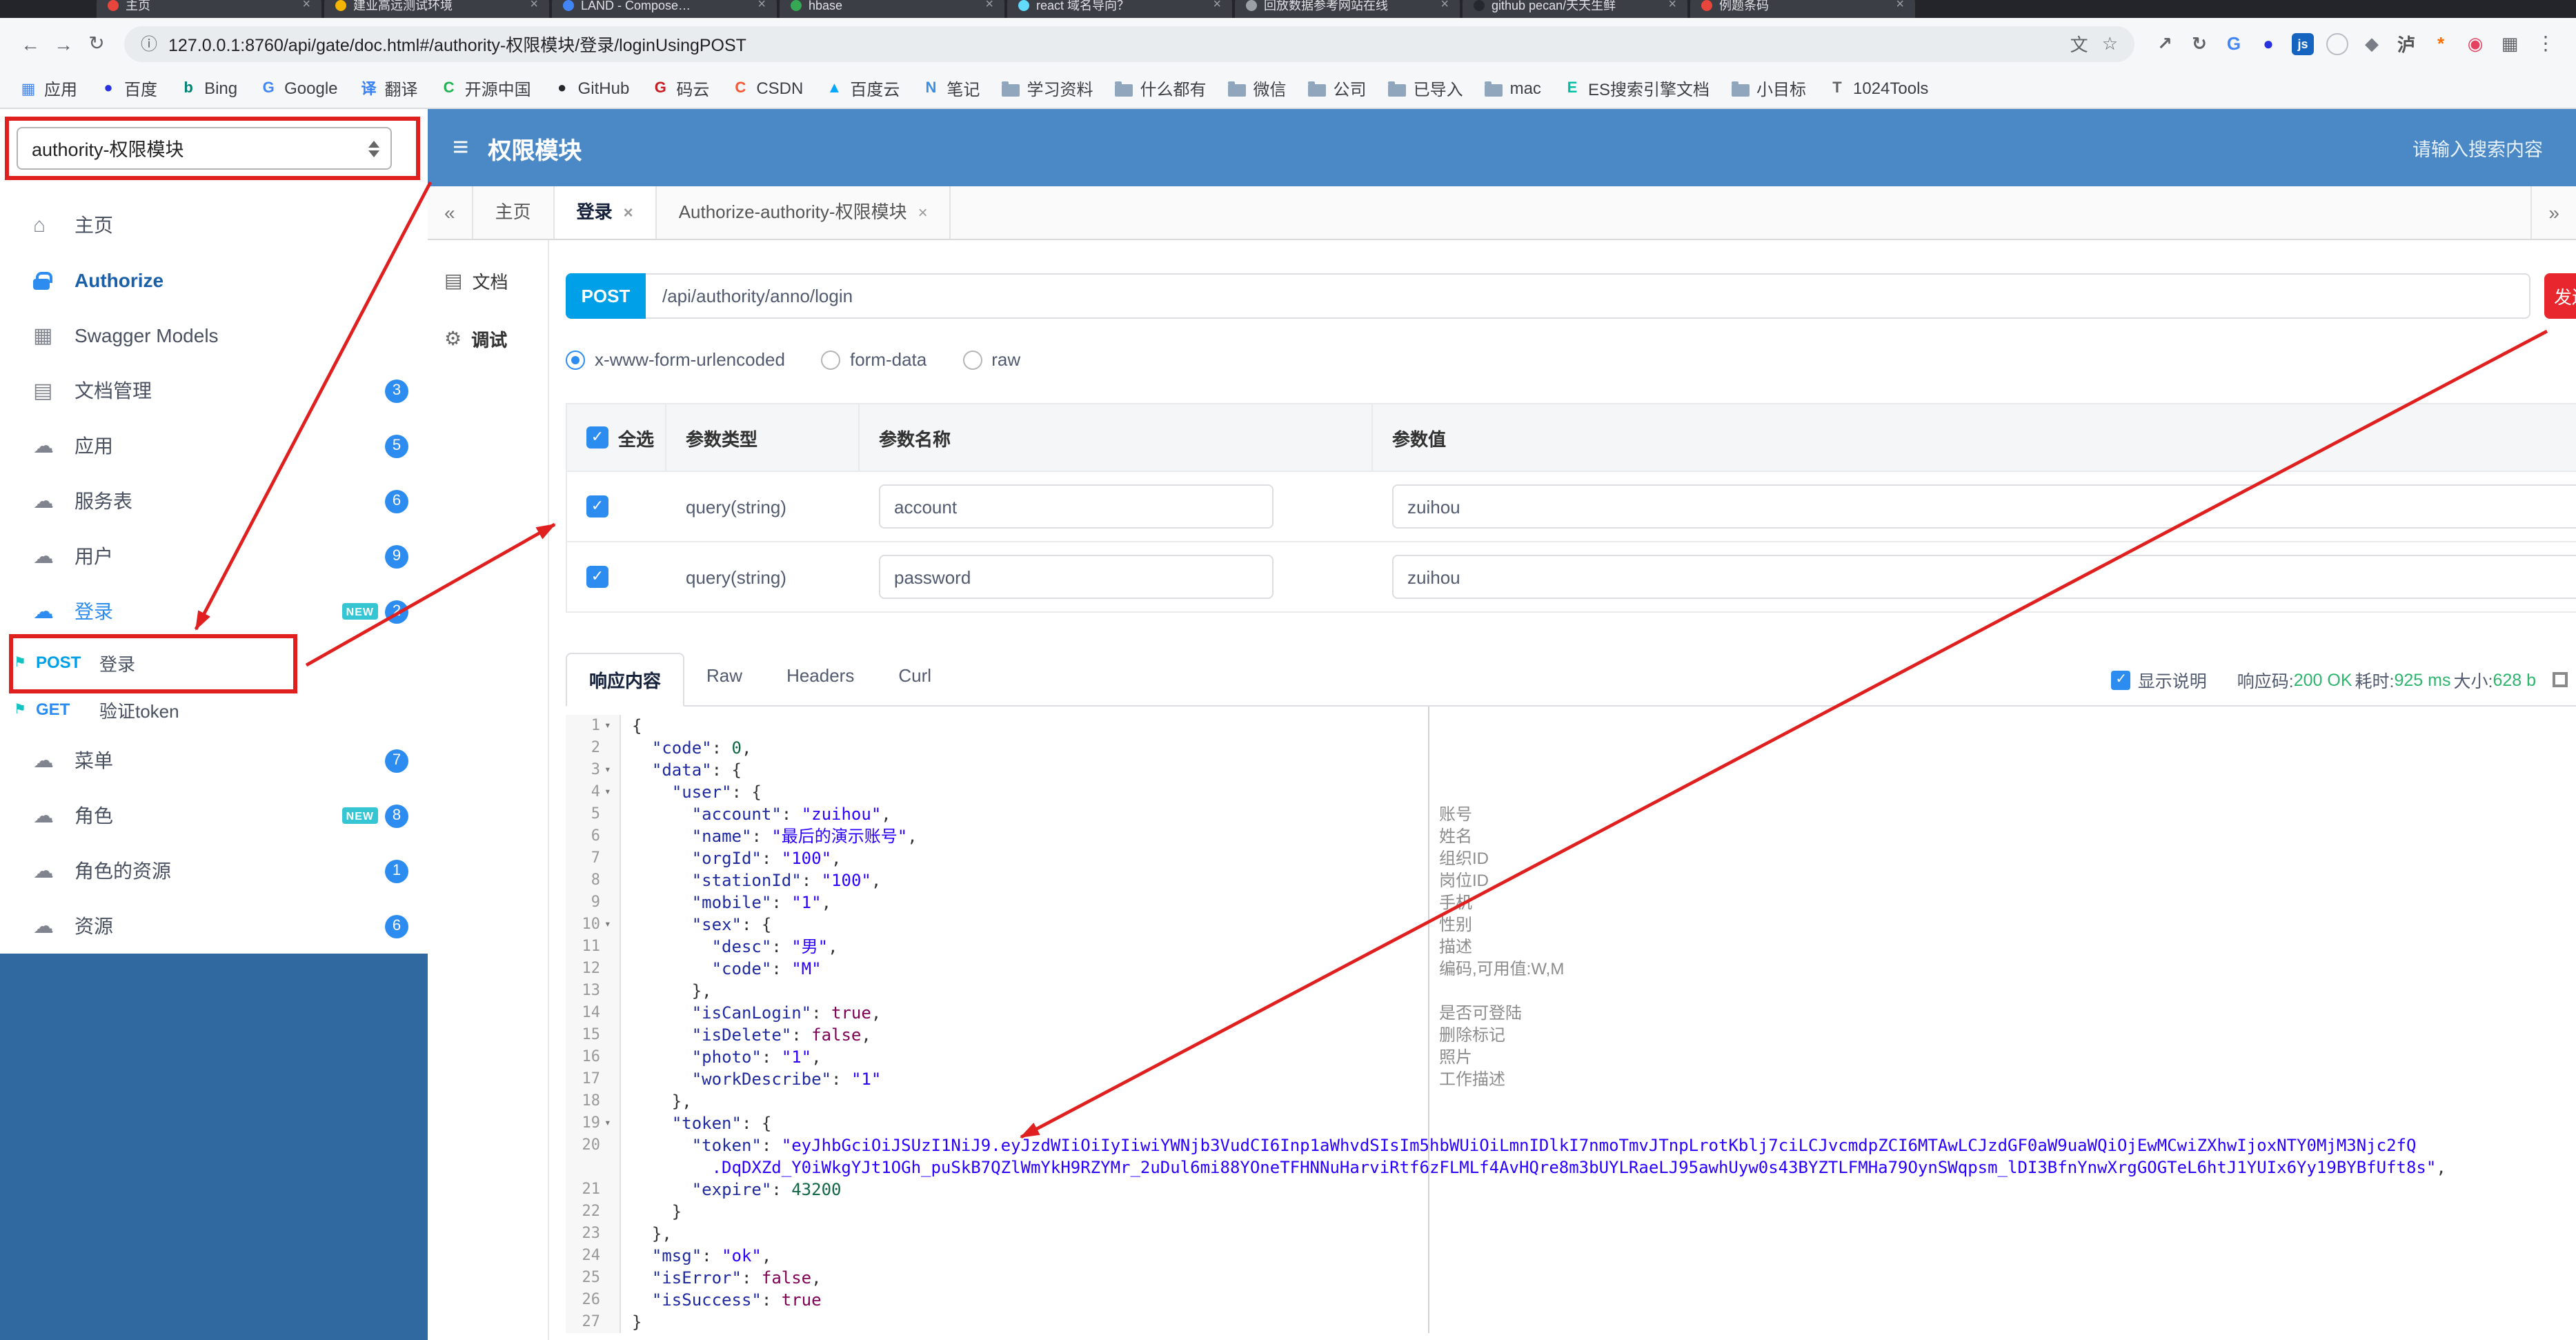 The image size is (2576, 1340). I want to click on browser-tab: 回放数据参考网站在线 ×, so click(1347, 9).